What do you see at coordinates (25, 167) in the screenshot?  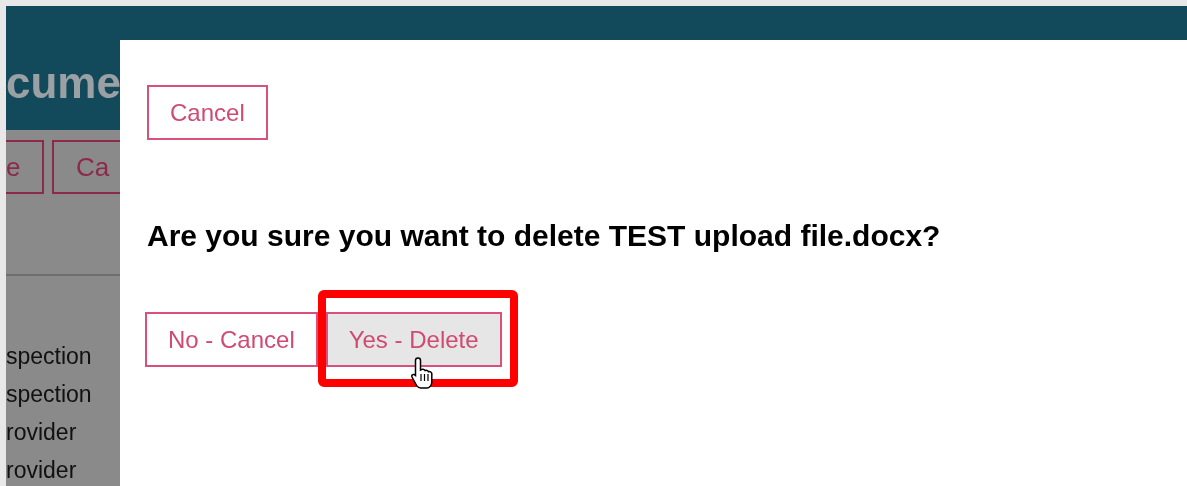 I see `page-button: e` at bounding box center [25, 167].